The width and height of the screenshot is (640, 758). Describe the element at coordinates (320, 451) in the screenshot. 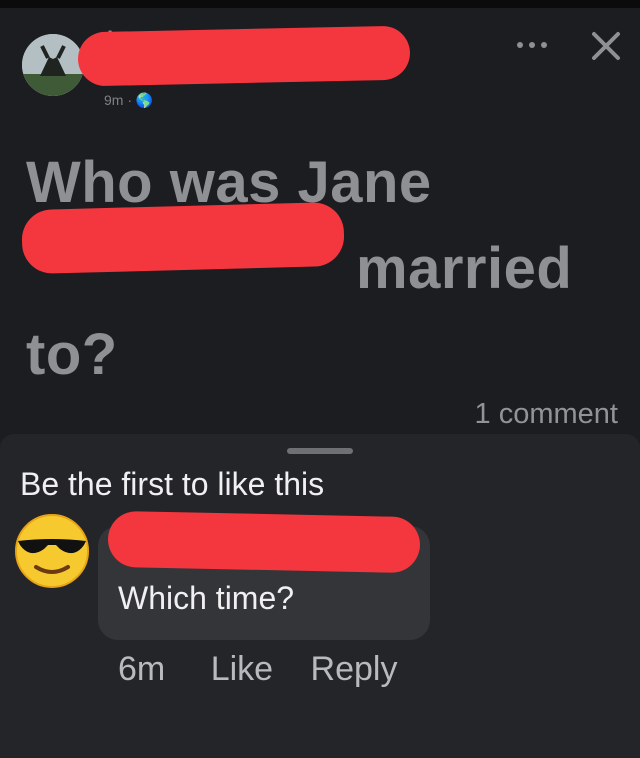

I see `sheet-drag-handle` at that location.